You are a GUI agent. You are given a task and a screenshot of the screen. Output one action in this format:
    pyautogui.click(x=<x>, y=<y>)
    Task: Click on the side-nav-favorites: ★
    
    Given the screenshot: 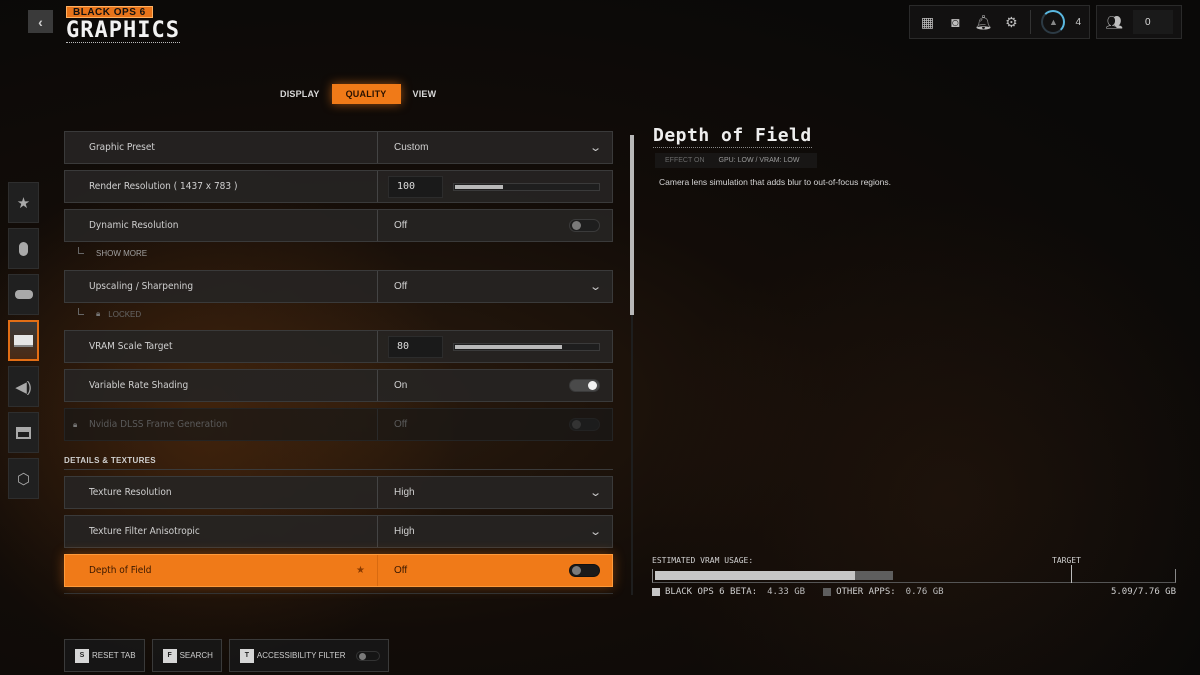 What is the action you would take?
    pyautogui.click(x=23, y=202)
    